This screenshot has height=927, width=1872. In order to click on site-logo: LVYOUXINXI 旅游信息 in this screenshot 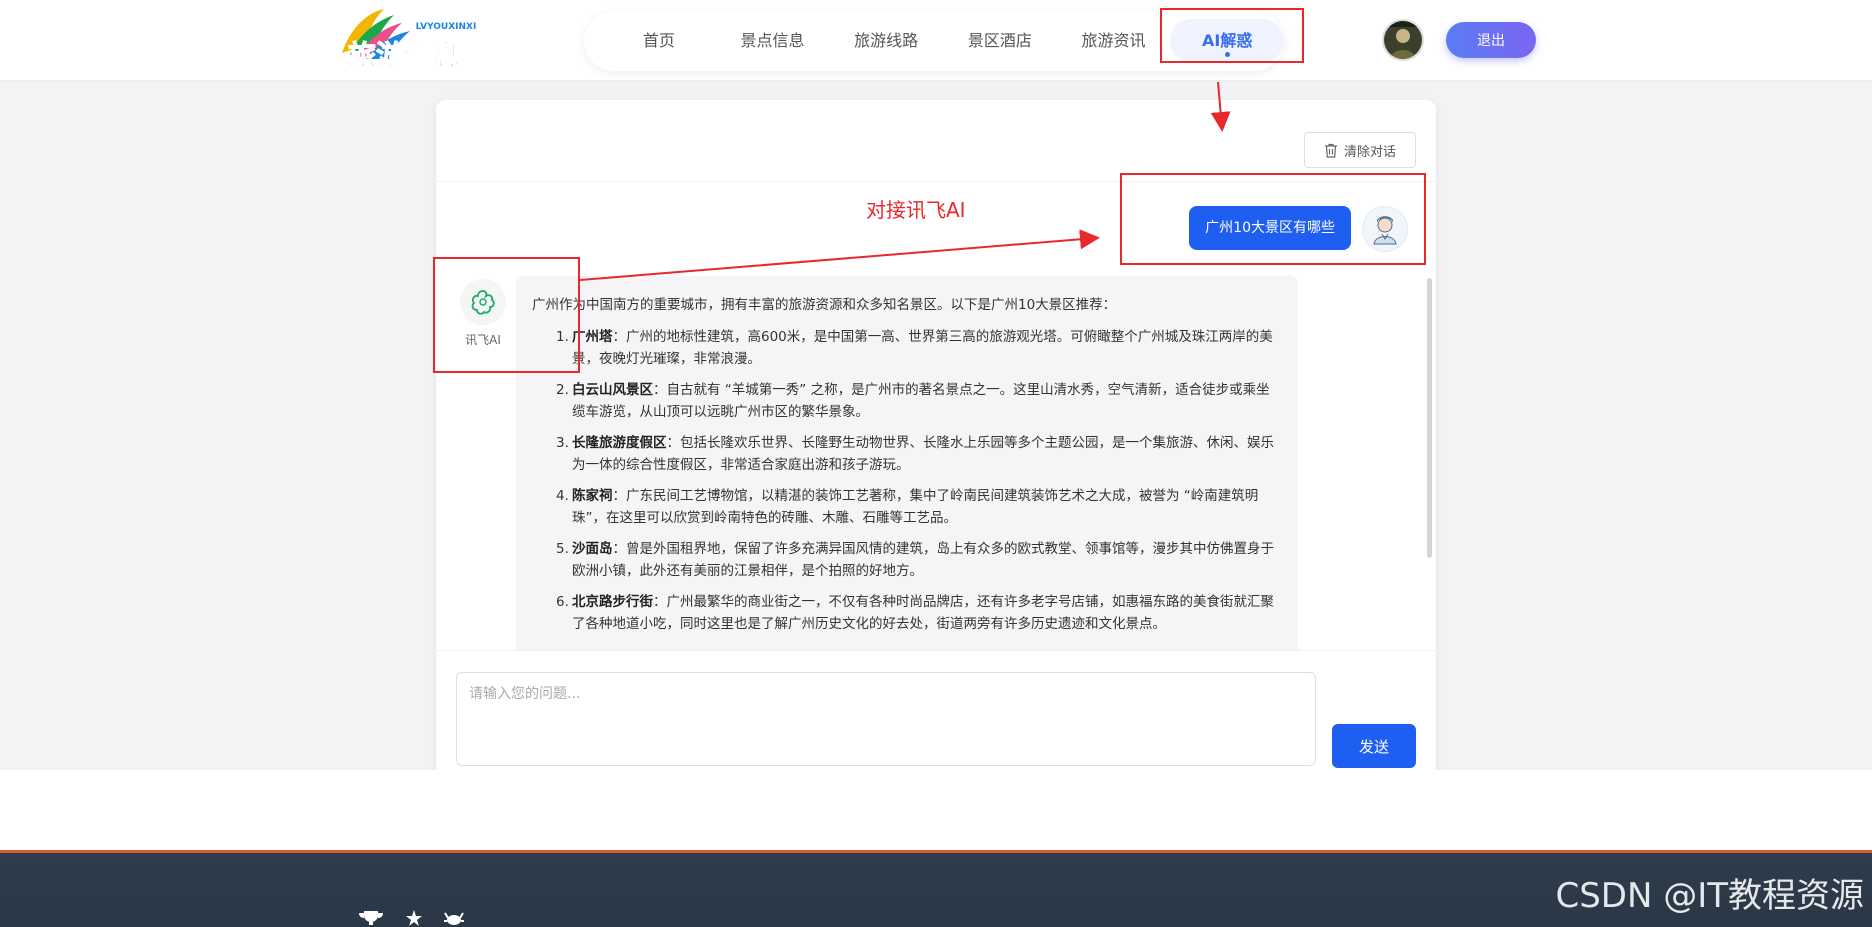, I will do `click(409, 40)`.